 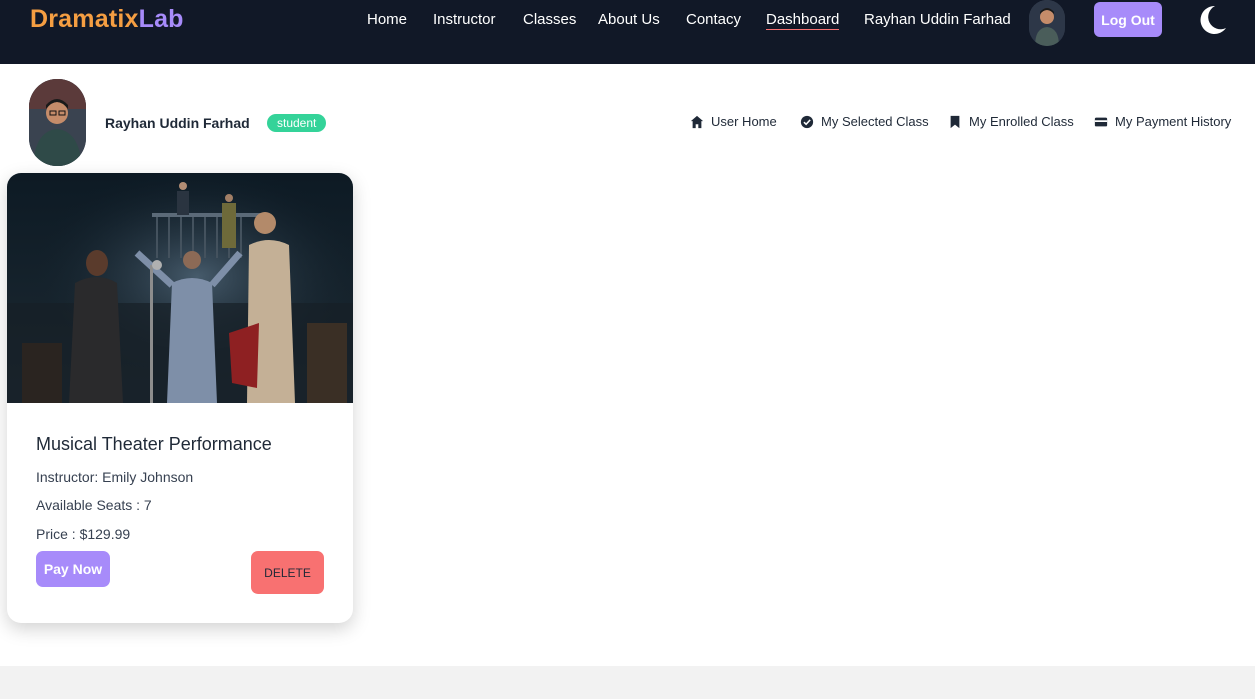 What do you see at coordinates (387, 19) in the screenshot?
I see `nav-home: Home` at bounding box center [387, 19].